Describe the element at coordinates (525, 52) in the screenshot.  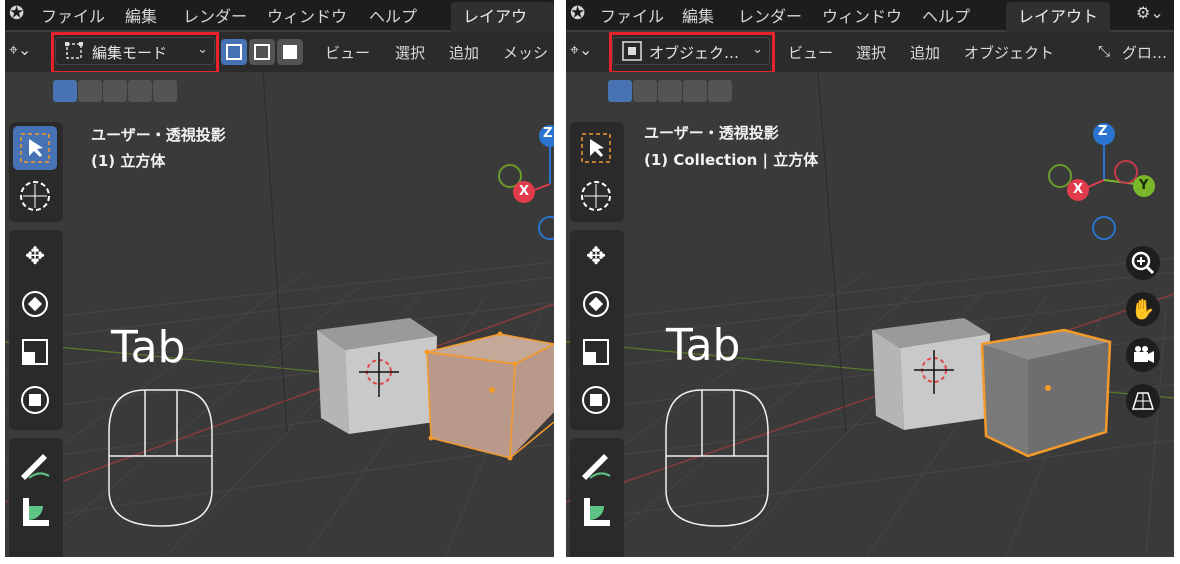
I see `header-mesh: メッシ` at that location.